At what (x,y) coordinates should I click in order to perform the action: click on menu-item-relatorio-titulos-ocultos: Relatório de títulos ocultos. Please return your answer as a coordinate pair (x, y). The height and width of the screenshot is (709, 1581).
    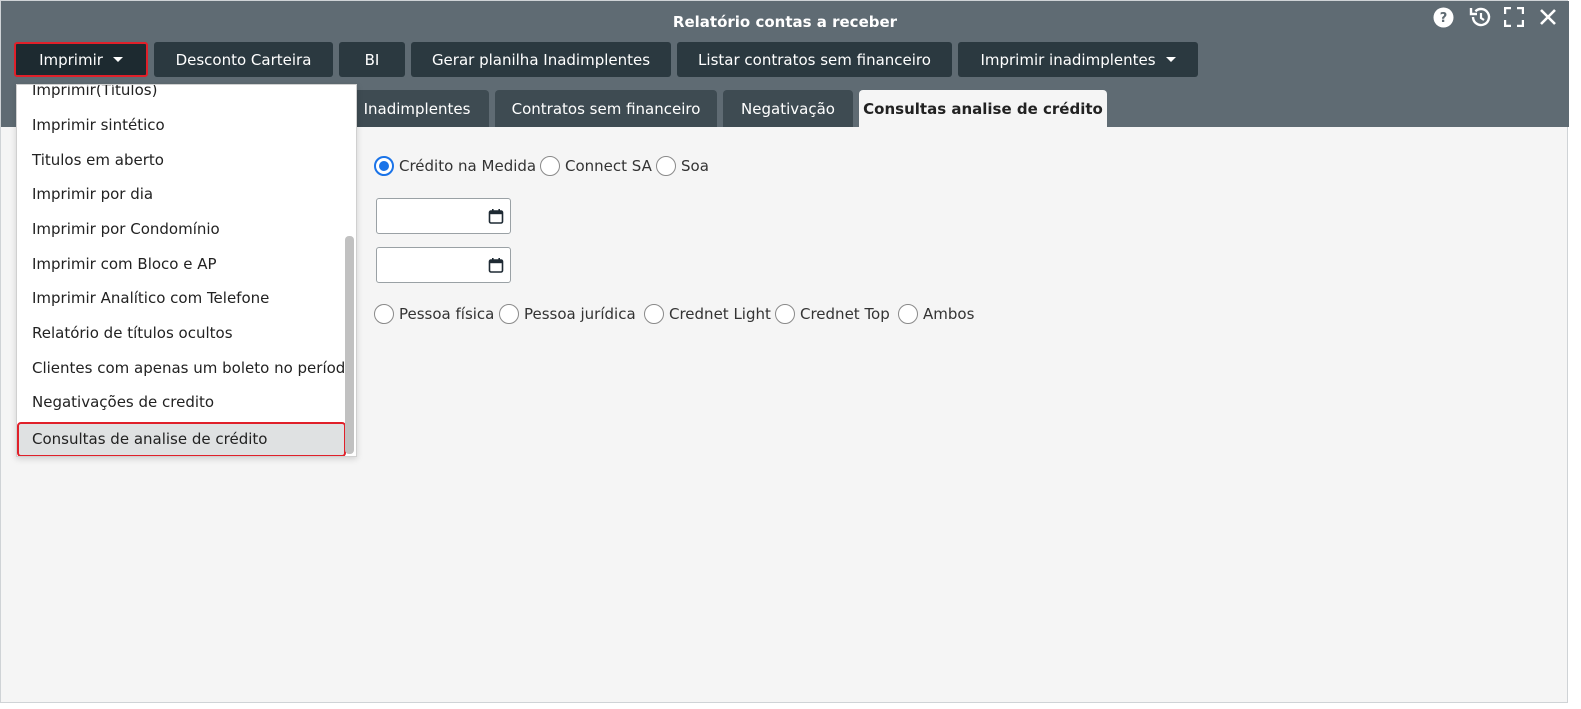
    Looking at the image, I should click on (132, 333).